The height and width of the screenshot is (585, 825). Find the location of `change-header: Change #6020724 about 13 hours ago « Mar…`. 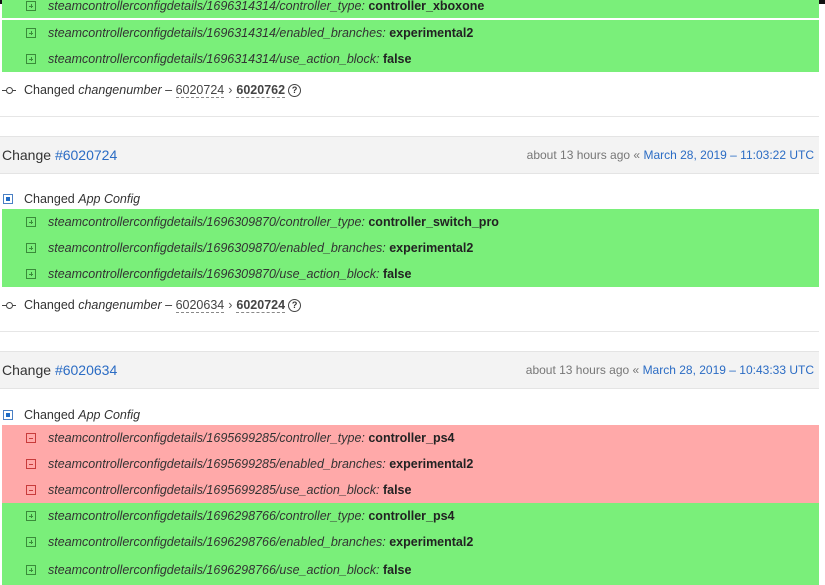

change-header: Change #6020724 about 13 hours ago « Mar… is located at coordinates (409, 155).